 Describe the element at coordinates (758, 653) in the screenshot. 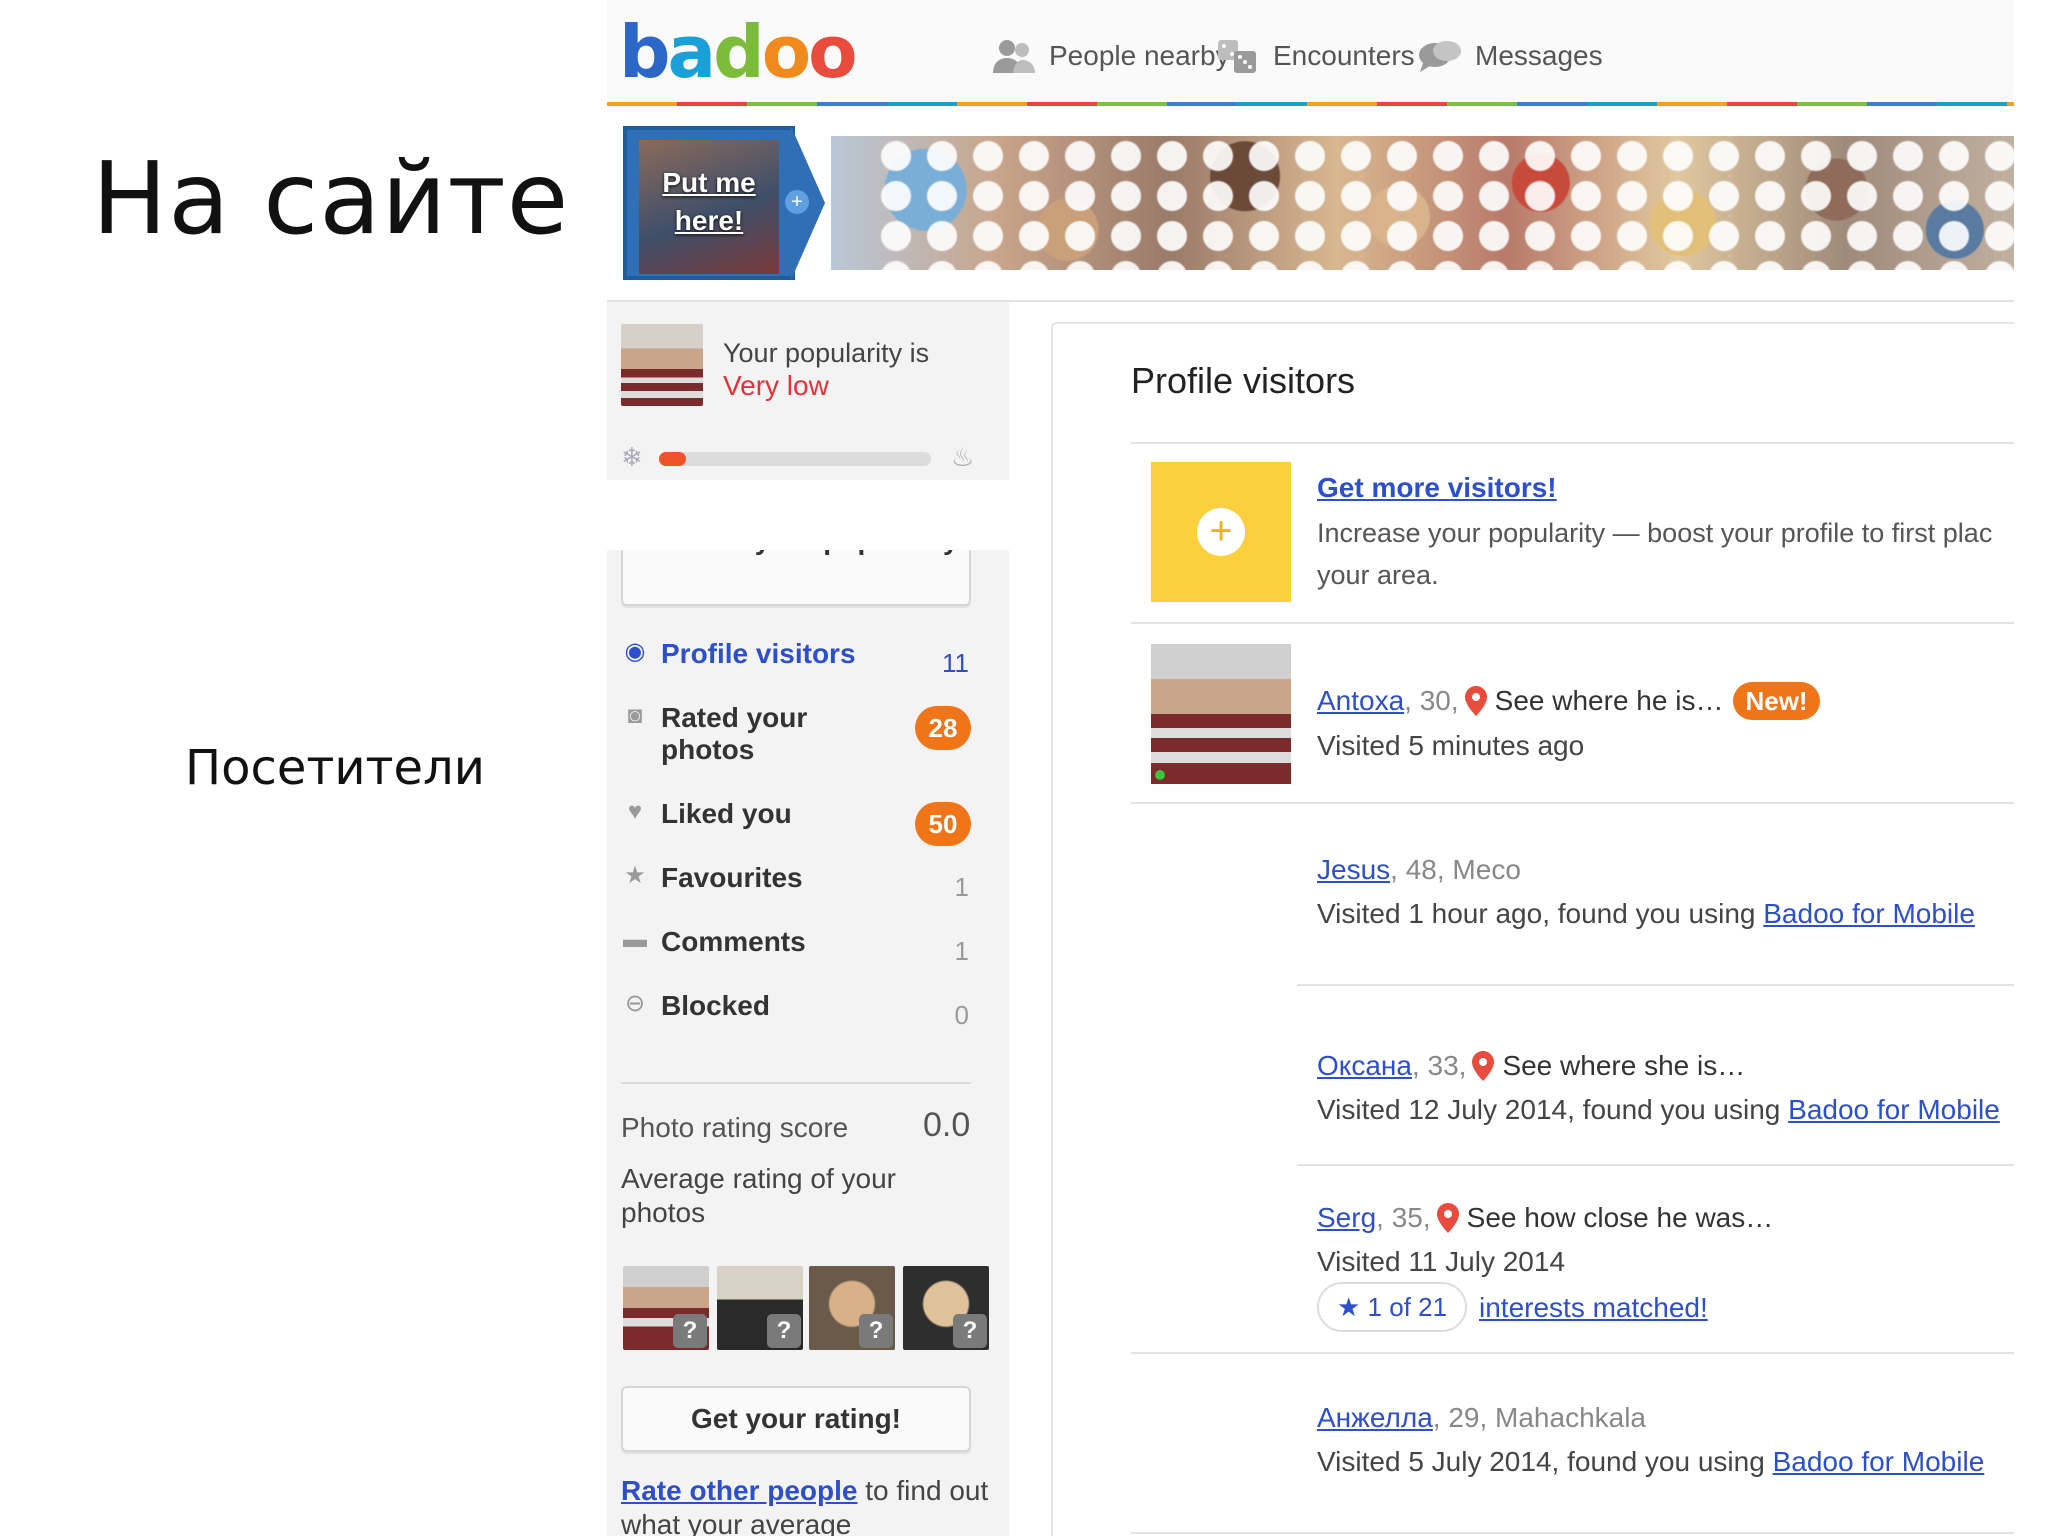

I see `menu-label: Profile visitors` at that location.